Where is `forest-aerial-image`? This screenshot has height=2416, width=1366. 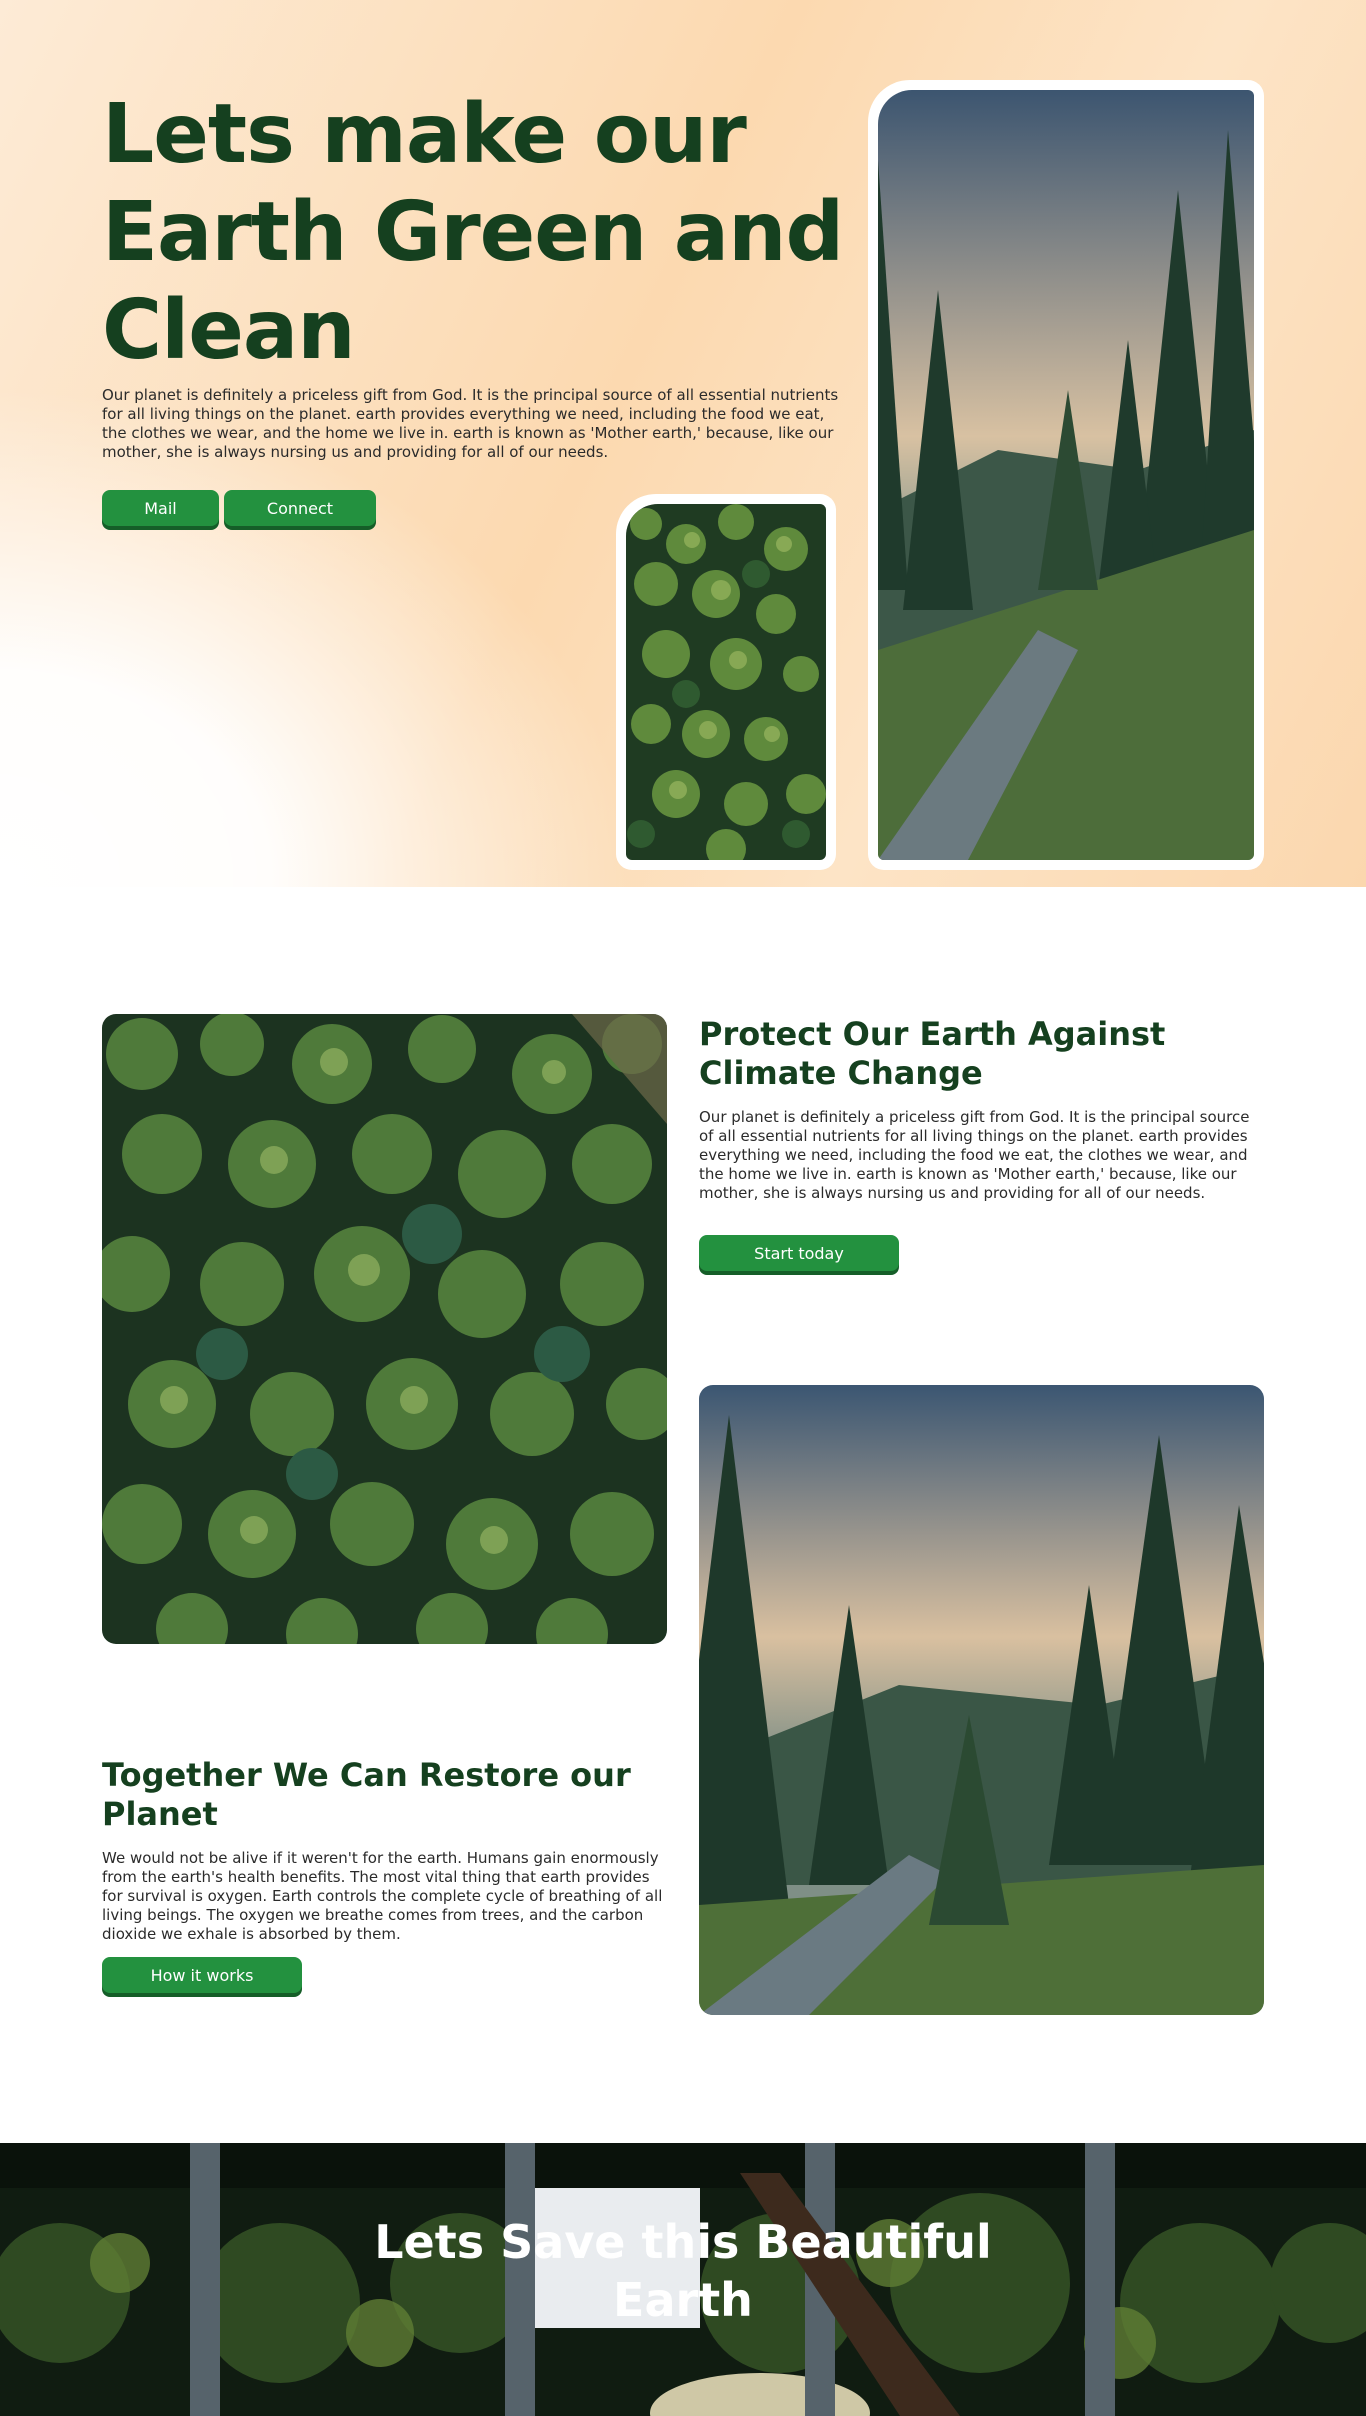 forest-aerial-image is located at coordinates (384, 1329).